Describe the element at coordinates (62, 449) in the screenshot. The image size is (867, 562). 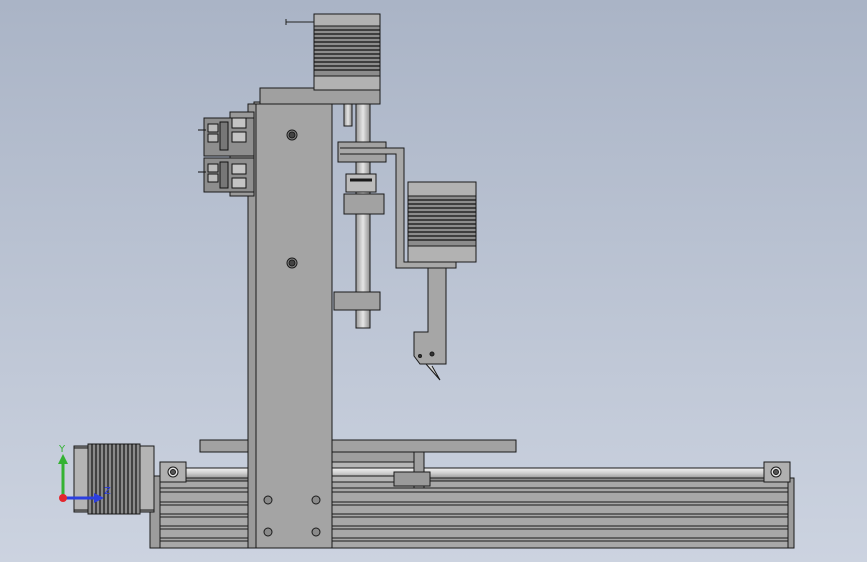
I see `triad-y-label: Y` at that location.